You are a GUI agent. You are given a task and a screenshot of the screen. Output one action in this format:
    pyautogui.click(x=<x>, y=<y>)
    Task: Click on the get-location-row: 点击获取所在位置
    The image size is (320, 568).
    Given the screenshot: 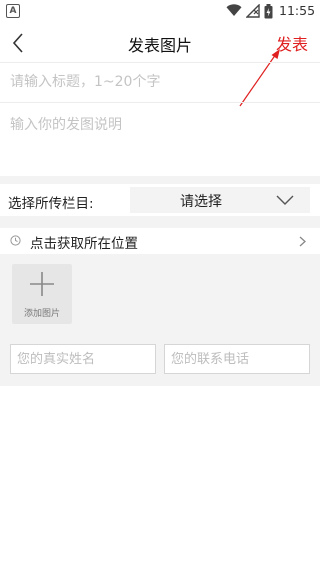 What is the action you would take?
    pyautogui.click(x=160, y=241)
    